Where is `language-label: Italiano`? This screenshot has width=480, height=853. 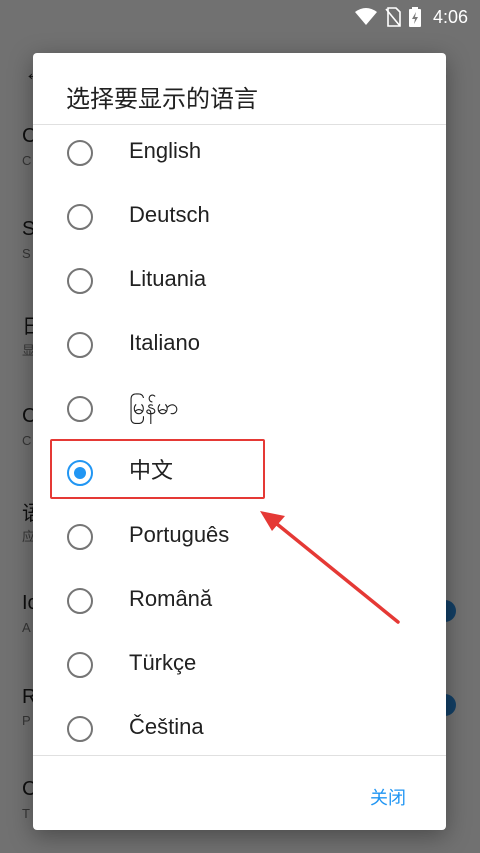
language-label: Italiano is located at coordinates (164, 342).